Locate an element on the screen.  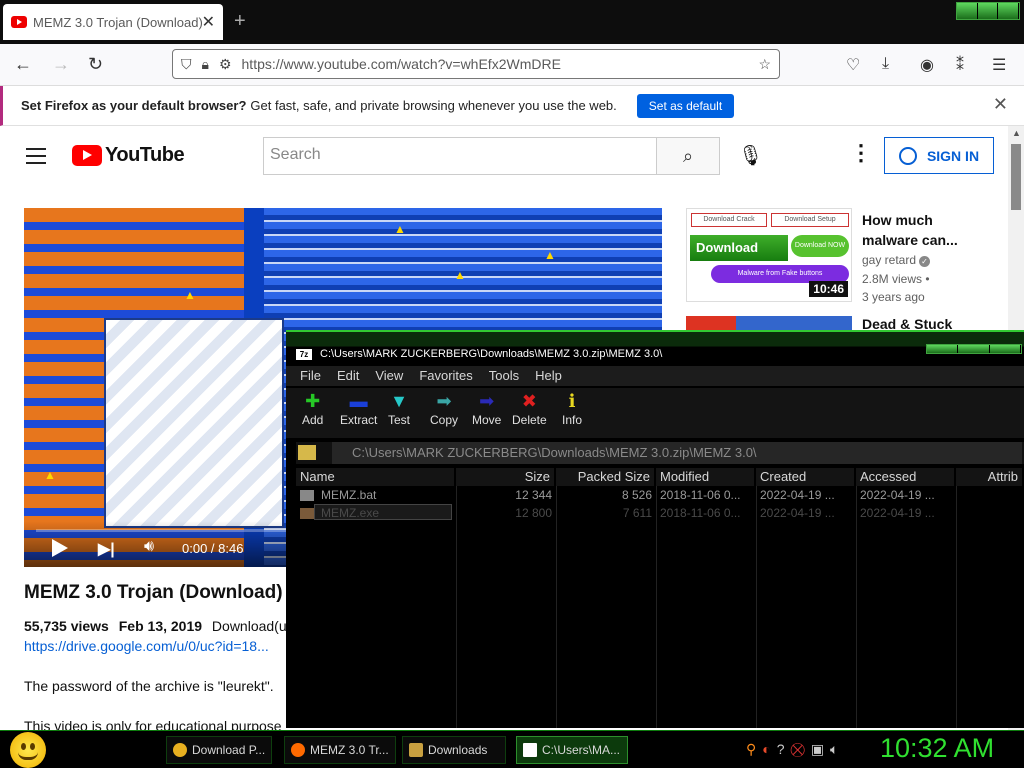
taskbar-item-downloads: Downloads is located at coordinates (454, 750).